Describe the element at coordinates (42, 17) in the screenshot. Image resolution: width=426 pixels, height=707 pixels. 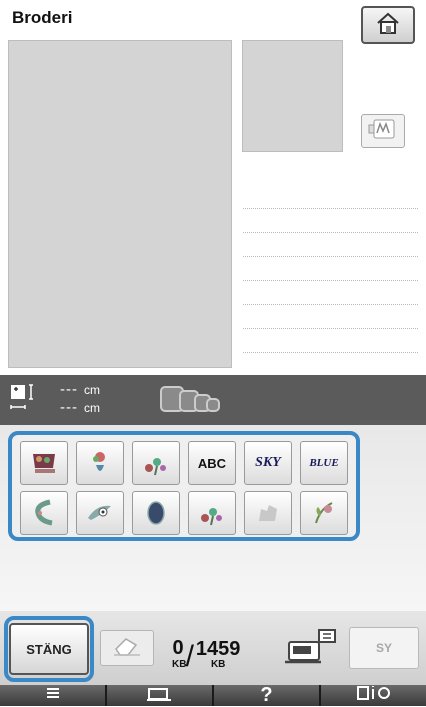
I see `page-title: Broderi` at that location.